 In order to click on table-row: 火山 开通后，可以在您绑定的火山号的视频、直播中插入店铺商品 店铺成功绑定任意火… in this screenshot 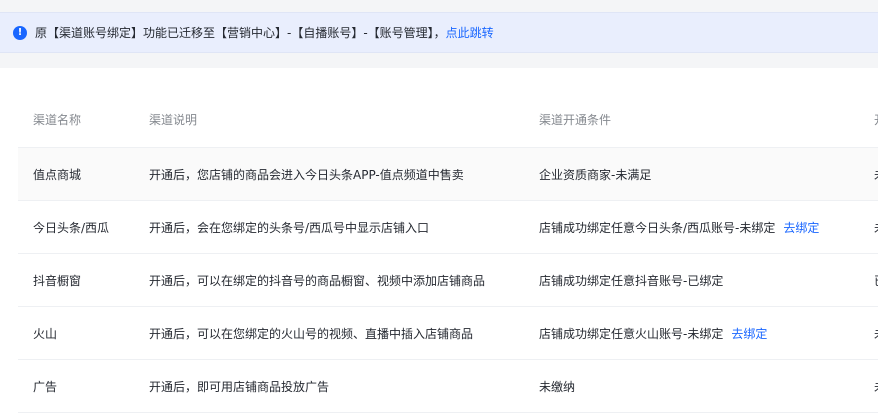, I will do `click(448, 333)`.